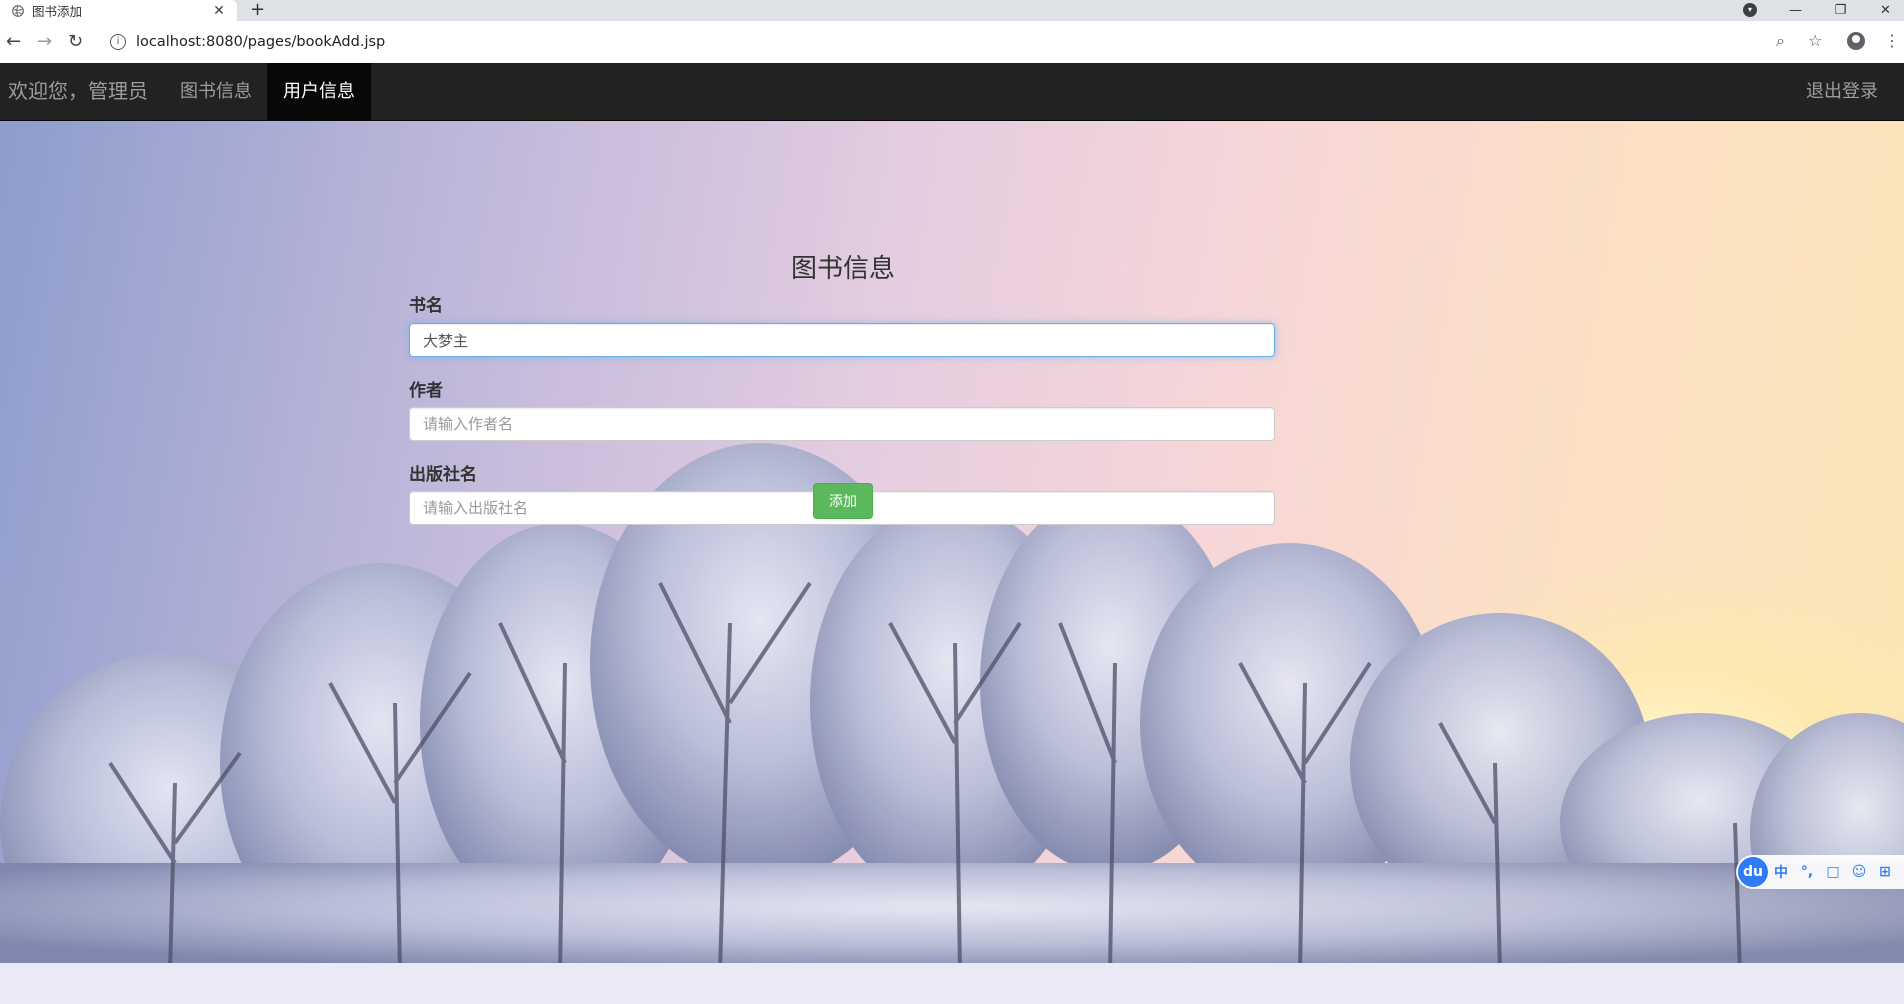  Describe the element at coordinates (1807, 872) in the screenshot. I see `ime-punctuation: °,` at that location.